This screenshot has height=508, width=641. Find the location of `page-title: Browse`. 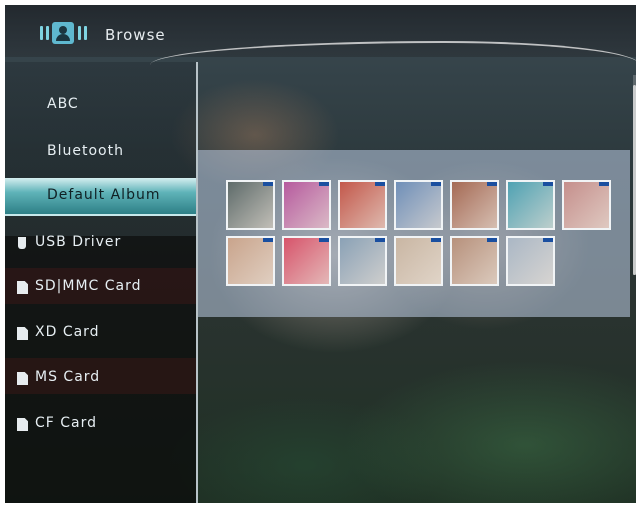

page-title: Browse is located at coordinates (135, 35).